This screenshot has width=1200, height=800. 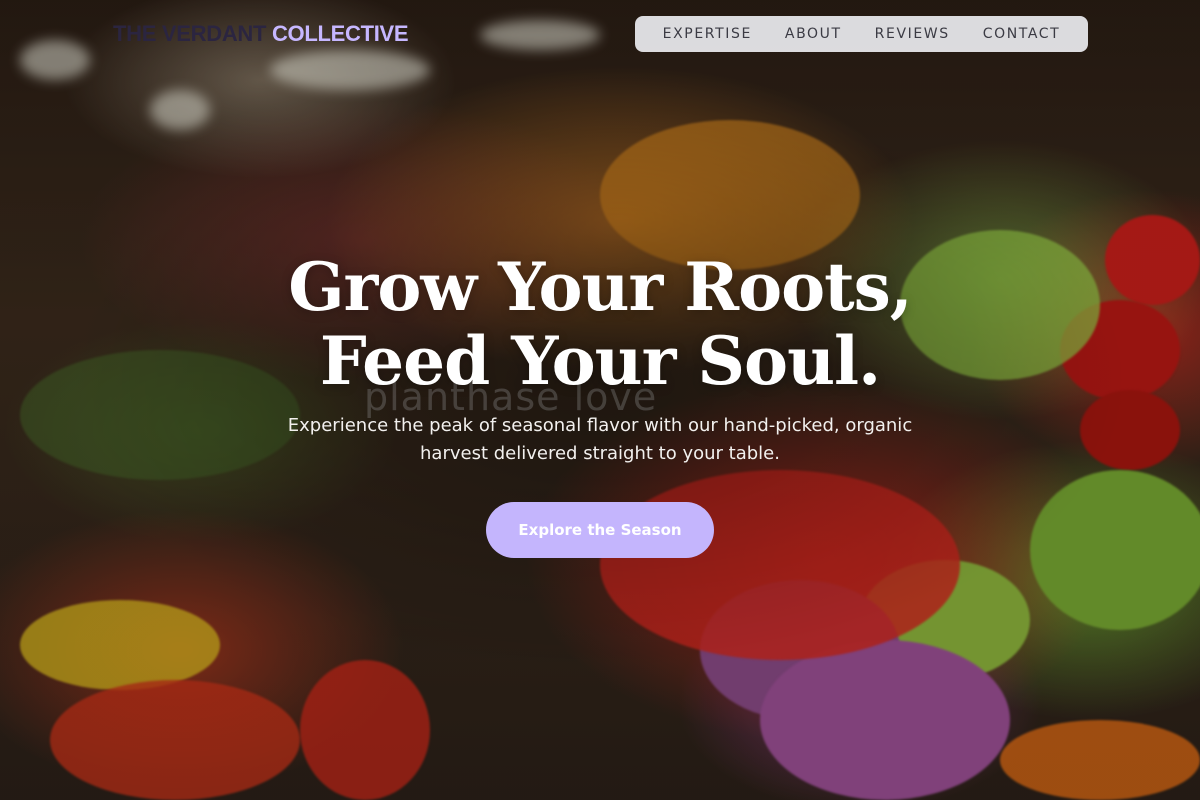 What do you see at coordinates (192, 33) in the screenshot?
I see `brand-name-primary: THE VERDANT` at bounding box center [192, 33].